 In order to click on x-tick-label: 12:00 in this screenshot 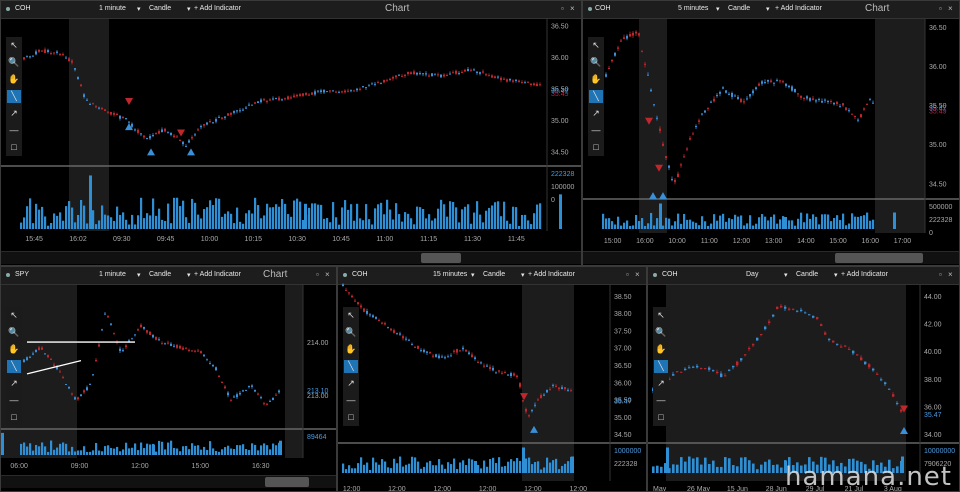, I will do `click(397, 489)`.